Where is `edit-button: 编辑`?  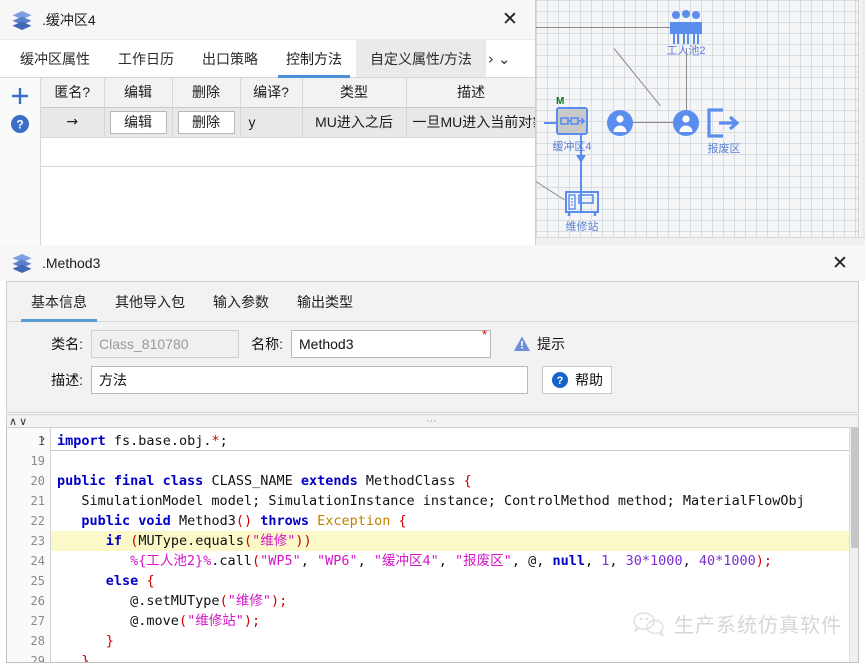 edit-button: 编辑 is located at coordinates (138, 122).